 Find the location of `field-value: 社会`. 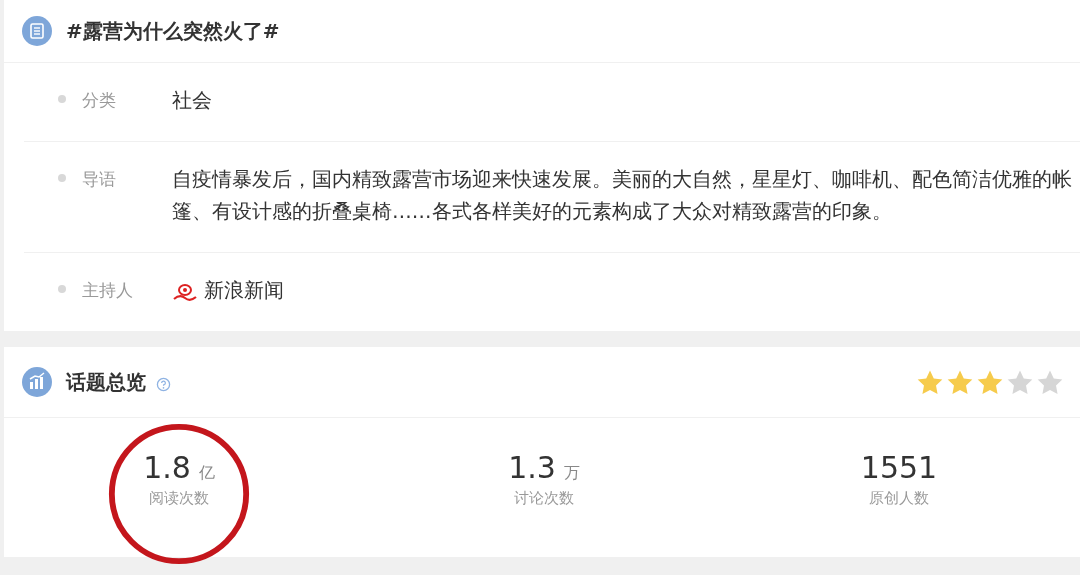

field-value: 社会 is located at coordinates (192, 101).